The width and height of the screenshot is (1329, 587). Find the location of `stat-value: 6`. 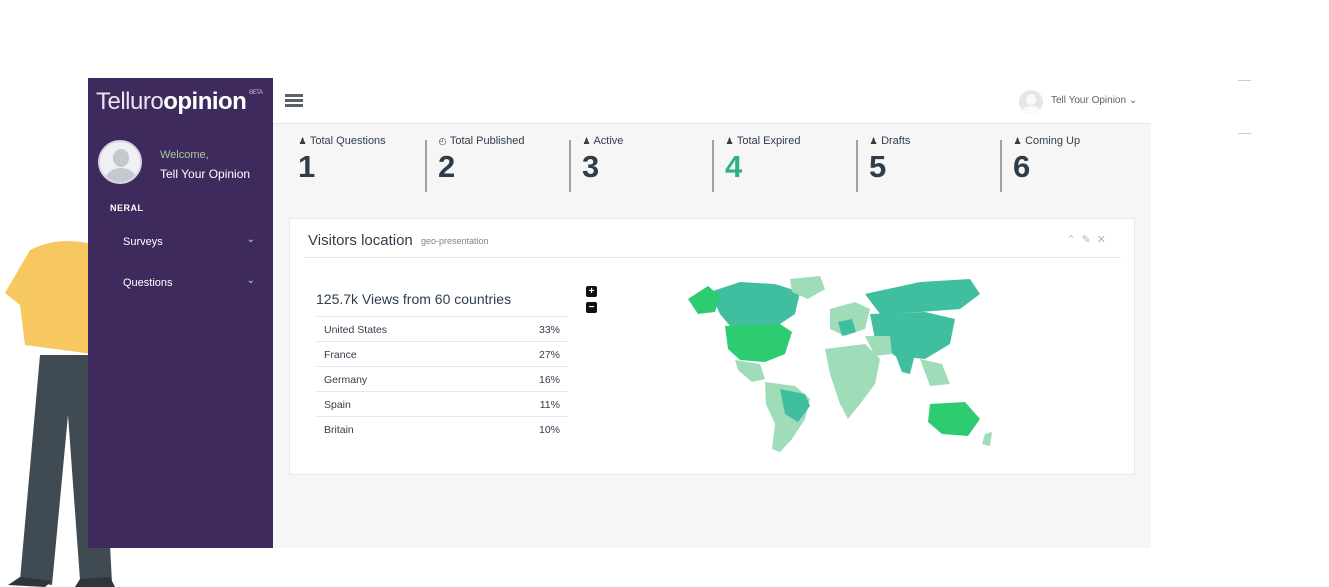

stat-value: 6 is located at coordinates (1022, 166).